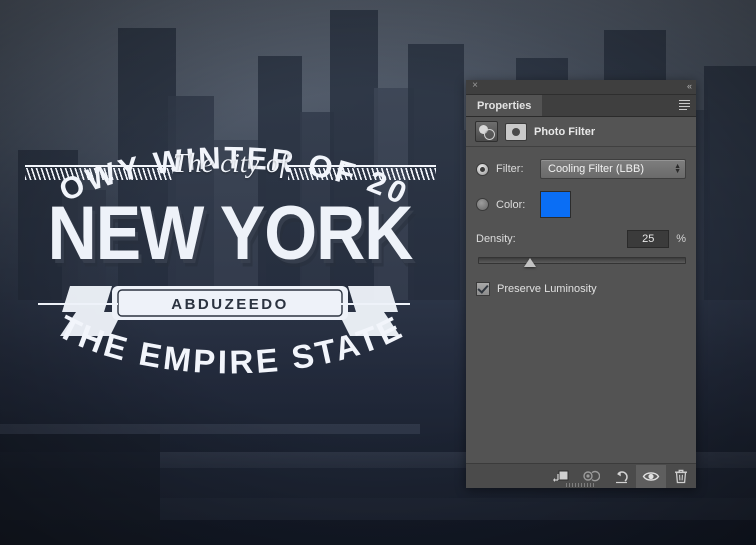 This screenshot has width=756, height=545. I want to click on panel-menu-icon, so click(685, 105).